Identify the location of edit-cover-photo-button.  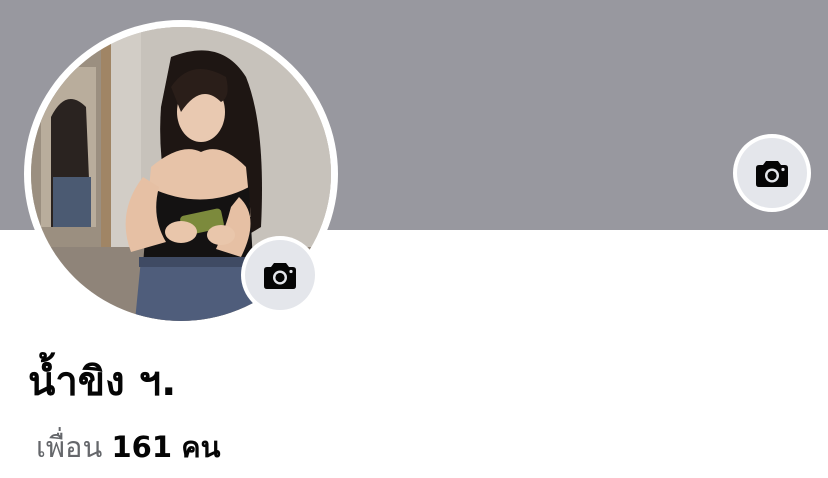
(772, 173).